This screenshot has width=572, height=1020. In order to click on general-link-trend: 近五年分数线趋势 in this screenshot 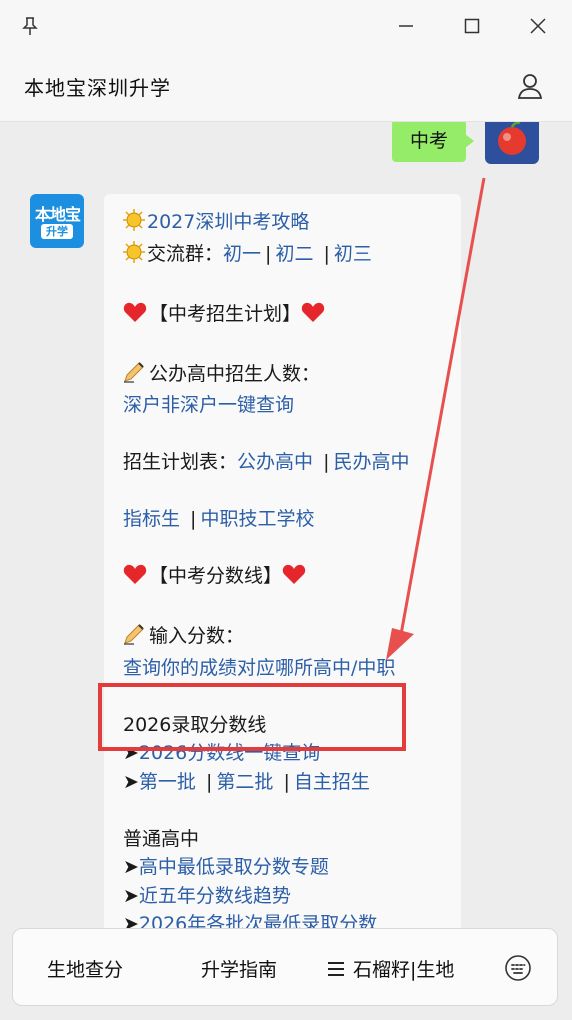, I will do `click(215, 896)`.